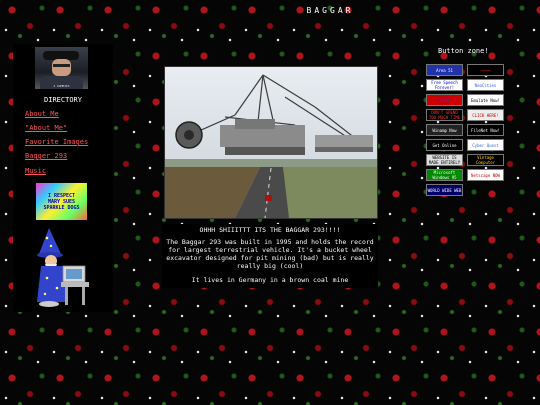 The image size is (540, 405). I want to click on web-button-0: Area 51, so click(444, 70).